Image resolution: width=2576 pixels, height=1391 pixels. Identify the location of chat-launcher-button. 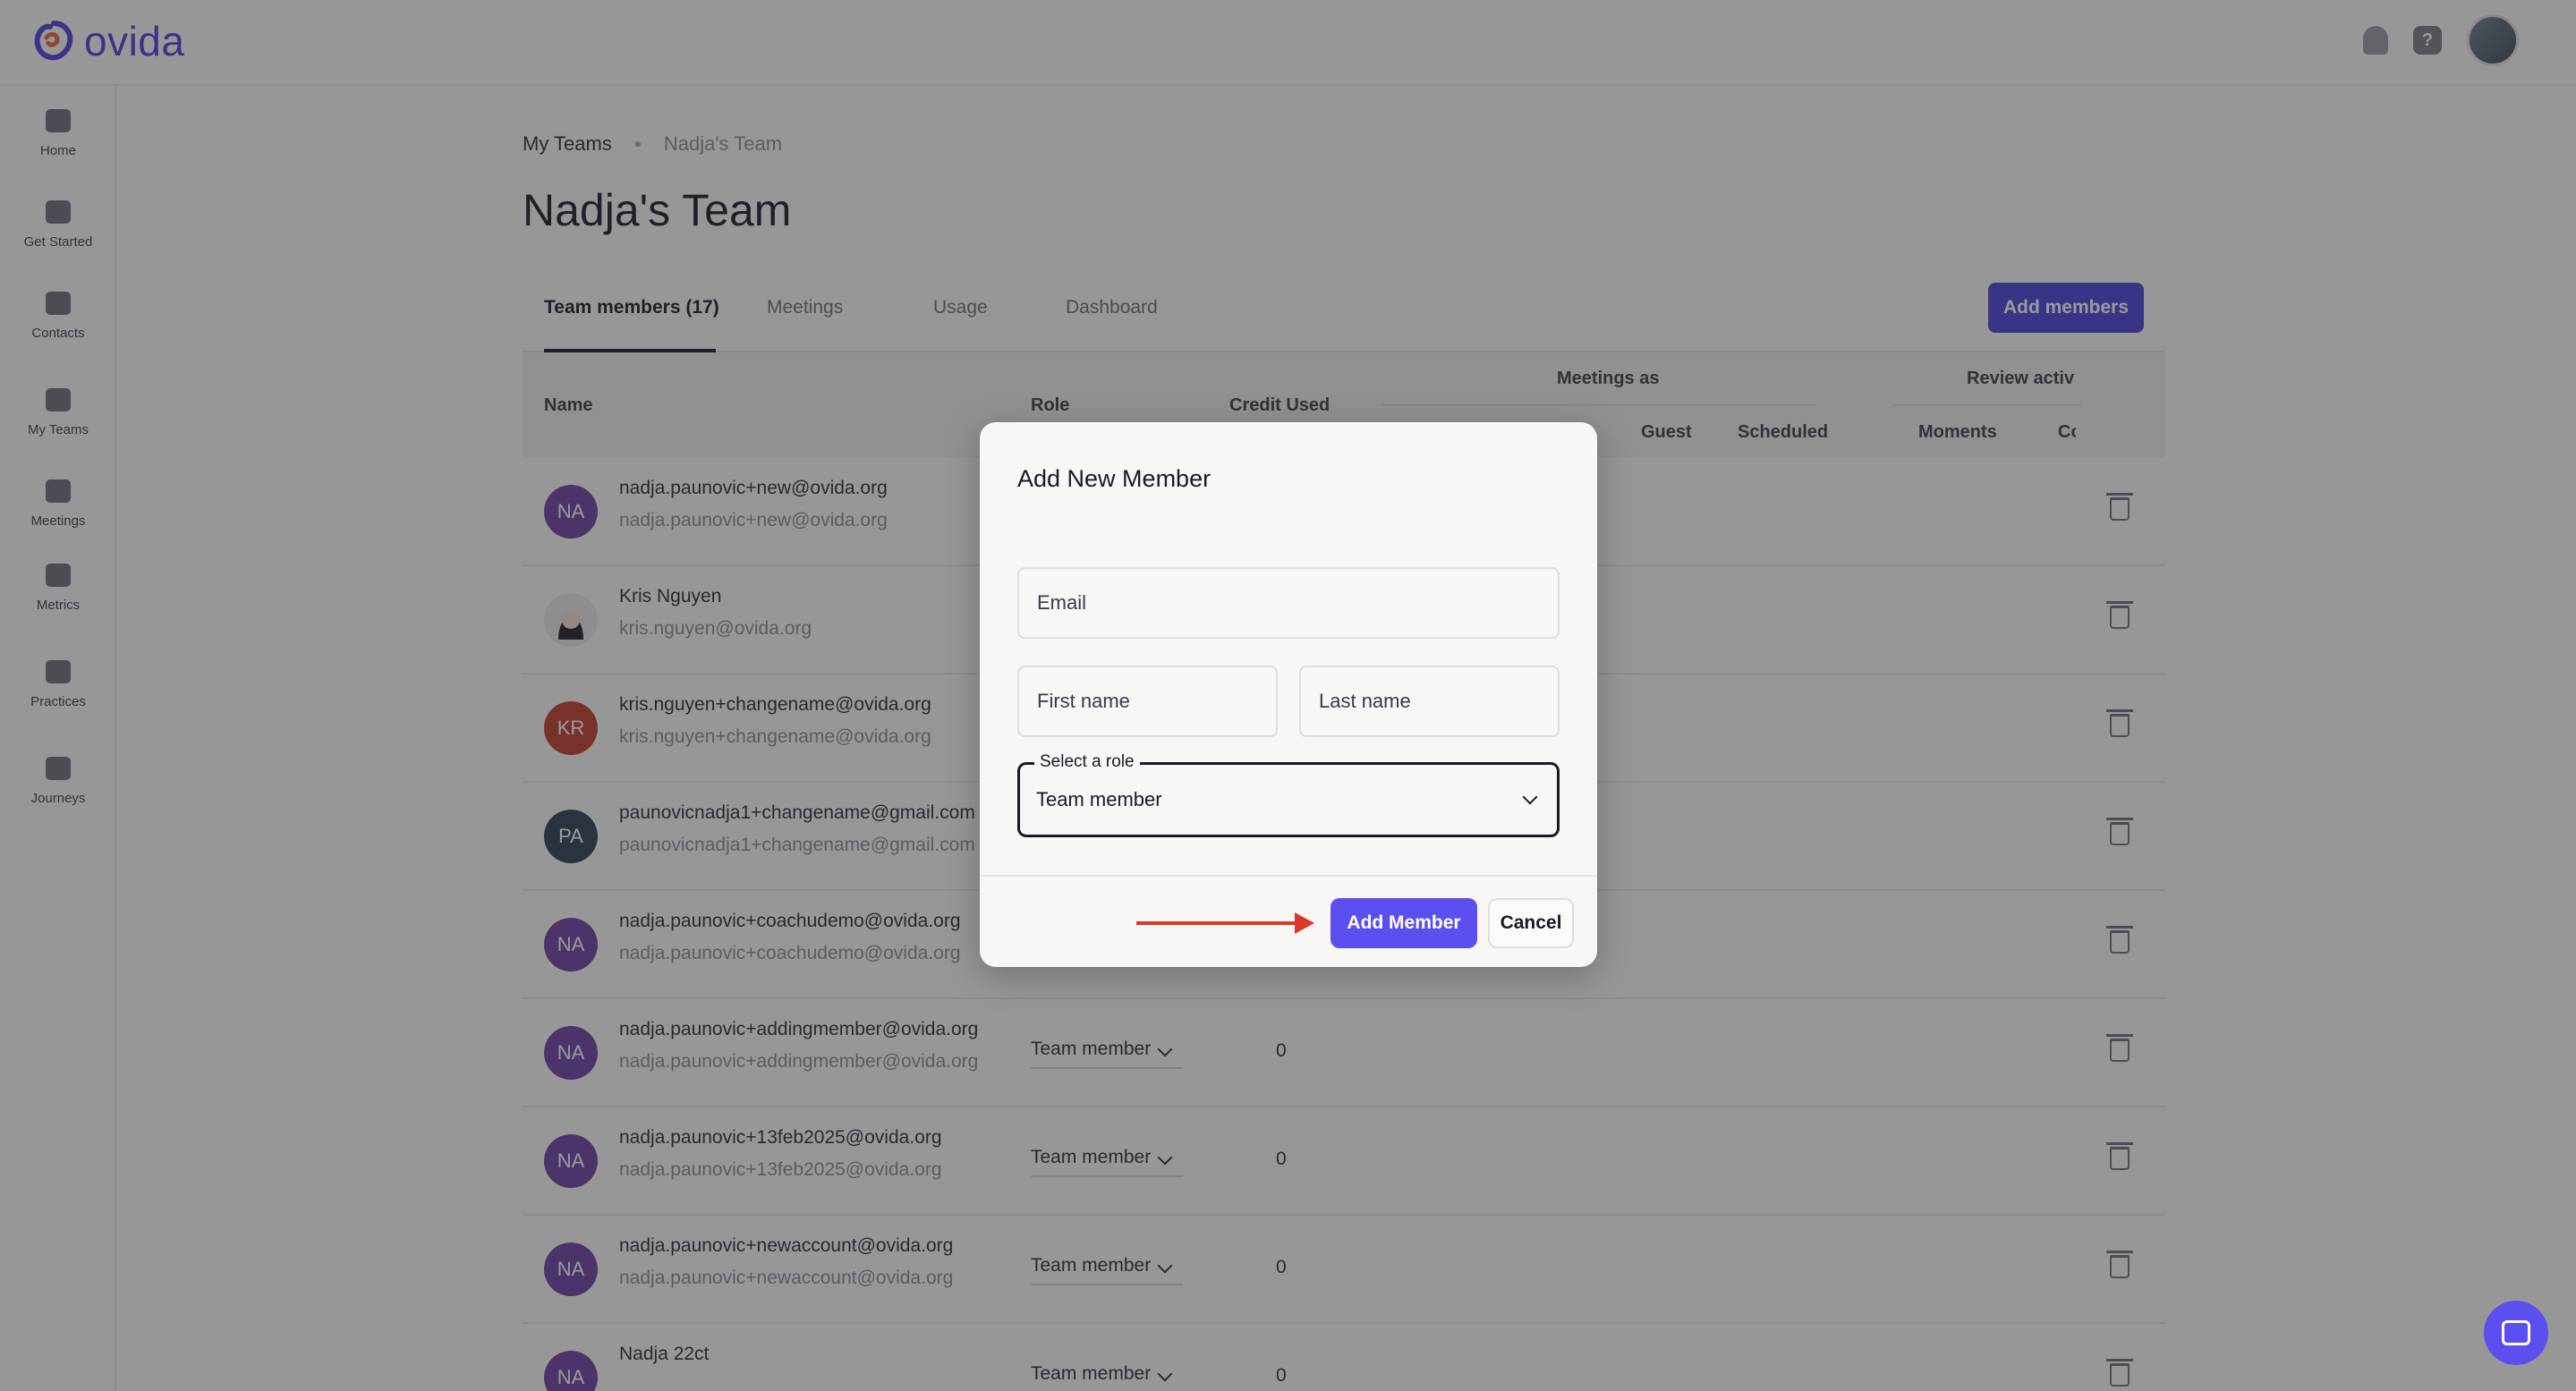
(2516, 1333).